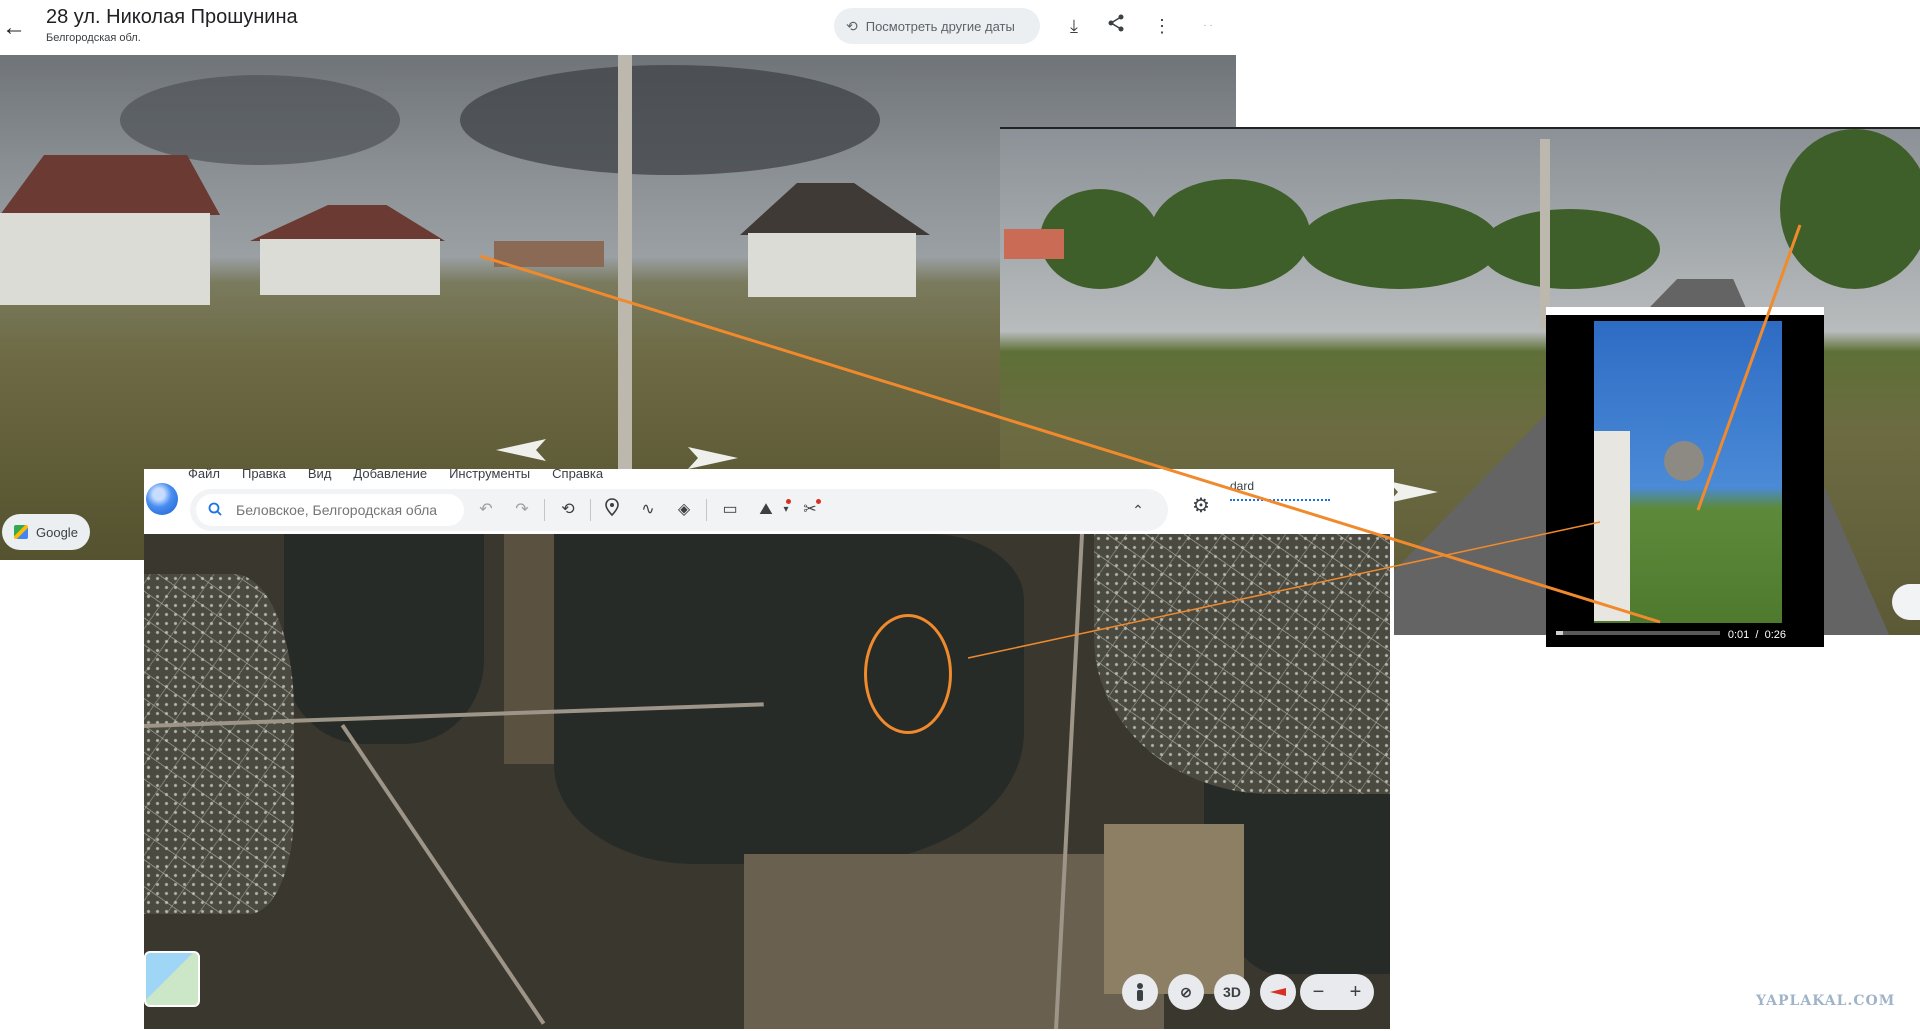 This screenshot has height=1031, width=1920. Describe the element at coordinates (713, 458) in the screenshot. I see `nav-arrow-right` at that location.